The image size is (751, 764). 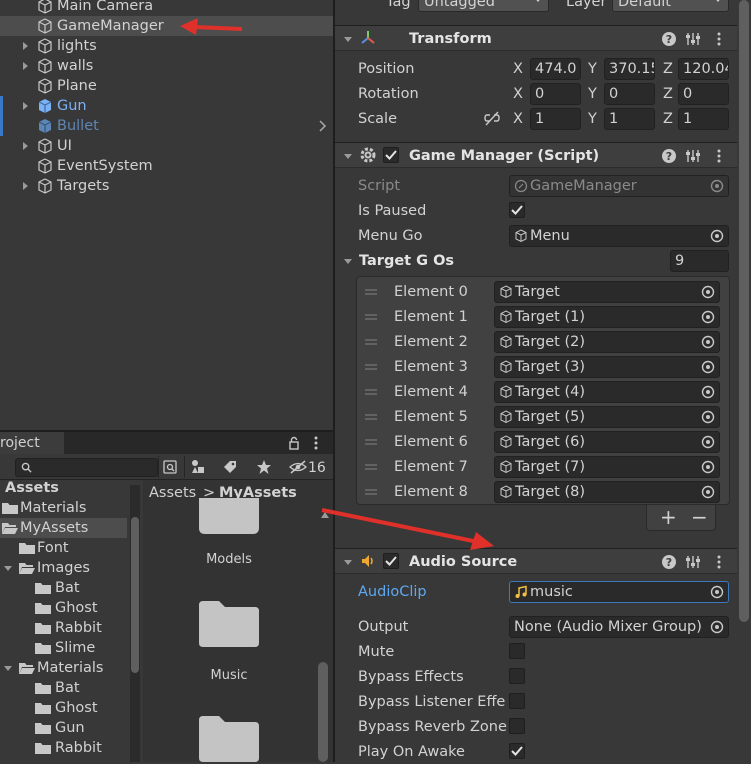 I want to click on element-object-field: Target (3), so click(x=607, y=367).